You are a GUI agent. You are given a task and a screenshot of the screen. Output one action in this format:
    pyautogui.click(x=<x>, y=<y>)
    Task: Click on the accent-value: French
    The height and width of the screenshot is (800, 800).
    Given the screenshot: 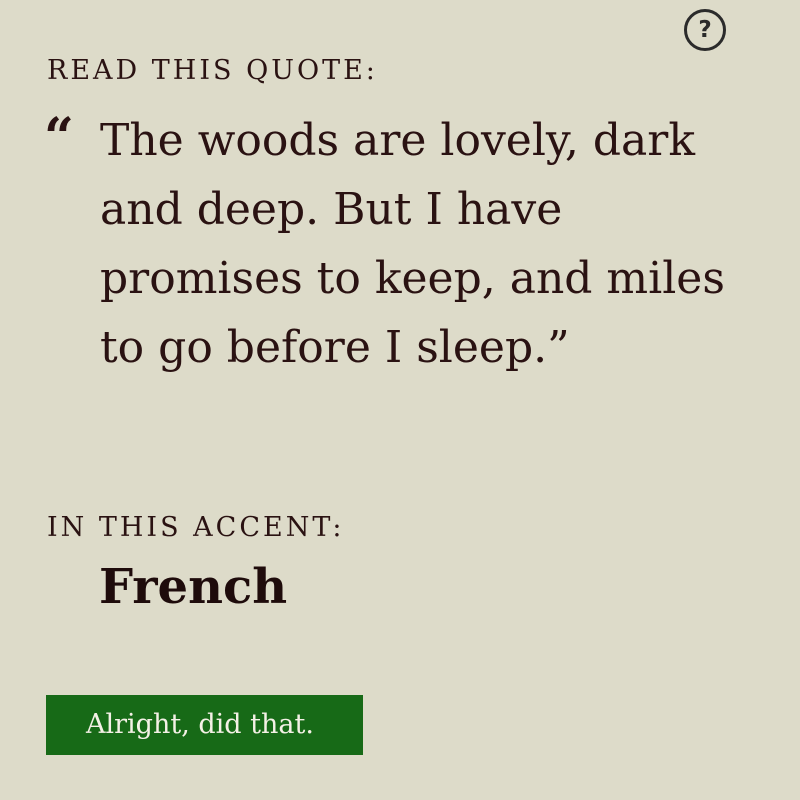 What is the action you would take?
    pyautogui.click(x=193, y=587)
    